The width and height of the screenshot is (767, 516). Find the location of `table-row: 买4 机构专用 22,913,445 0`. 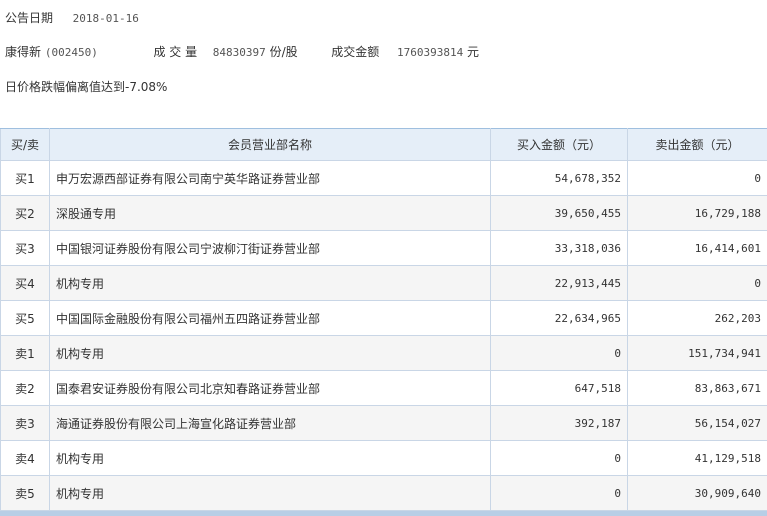

table-row: 买4 机构专用 22,913,445 0 is located at coordinates (383, 283).